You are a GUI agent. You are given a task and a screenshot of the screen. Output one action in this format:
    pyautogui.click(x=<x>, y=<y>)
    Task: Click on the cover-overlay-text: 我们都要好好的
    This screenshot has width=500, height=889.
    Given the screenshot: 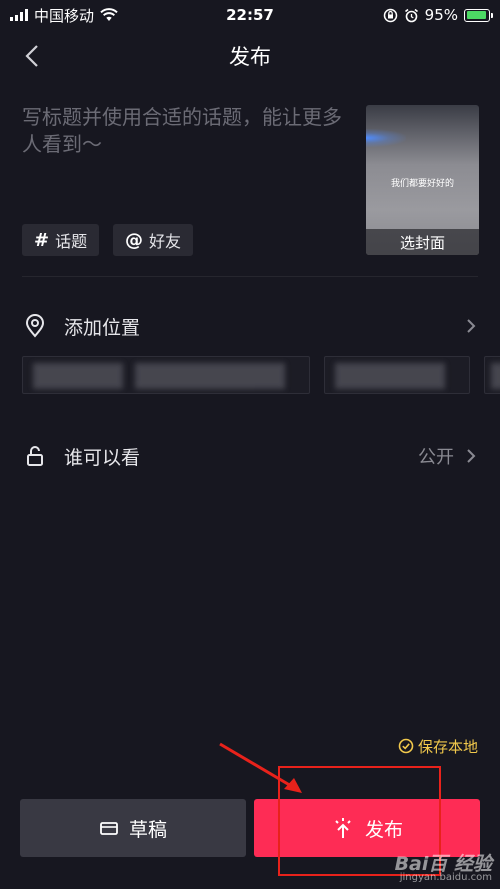 What is the action you would take?
    pyautogui.click(x=422, y=184)
    